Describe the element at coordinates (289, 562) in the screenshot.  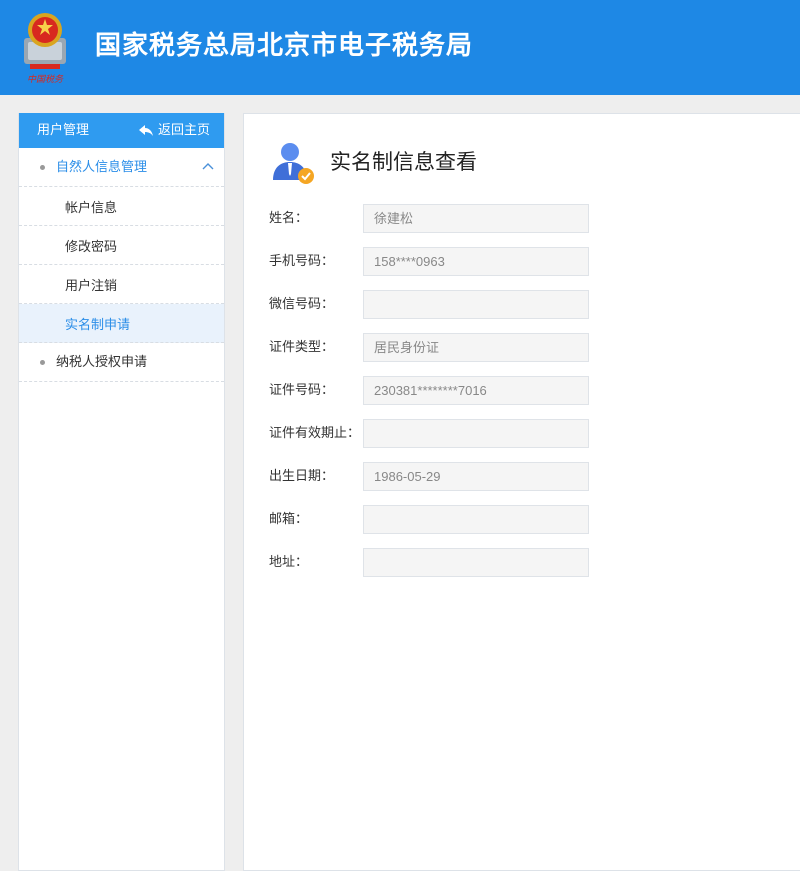
I see `field-label: 地址：` at that location.